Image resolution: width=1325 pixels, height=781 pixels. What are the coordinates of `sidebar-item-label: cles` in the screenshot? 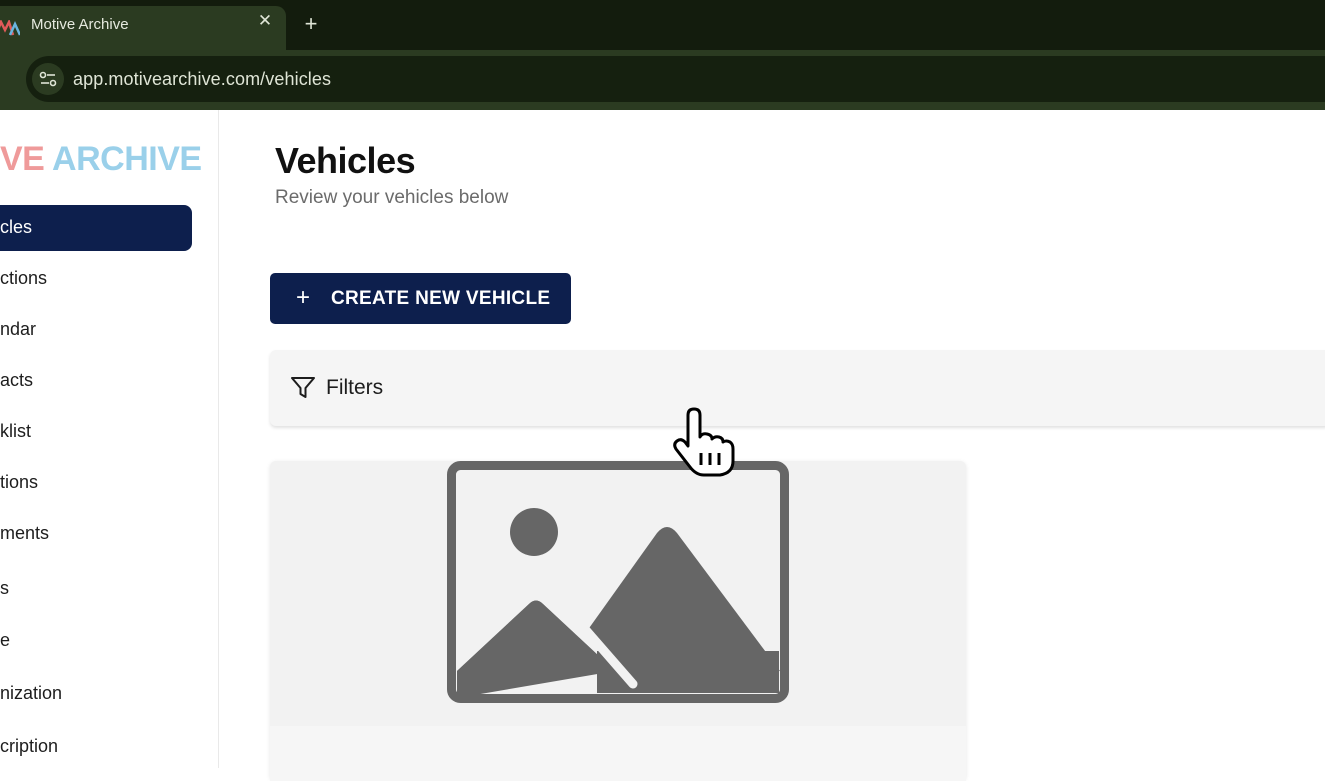 It's located at (16, 227).